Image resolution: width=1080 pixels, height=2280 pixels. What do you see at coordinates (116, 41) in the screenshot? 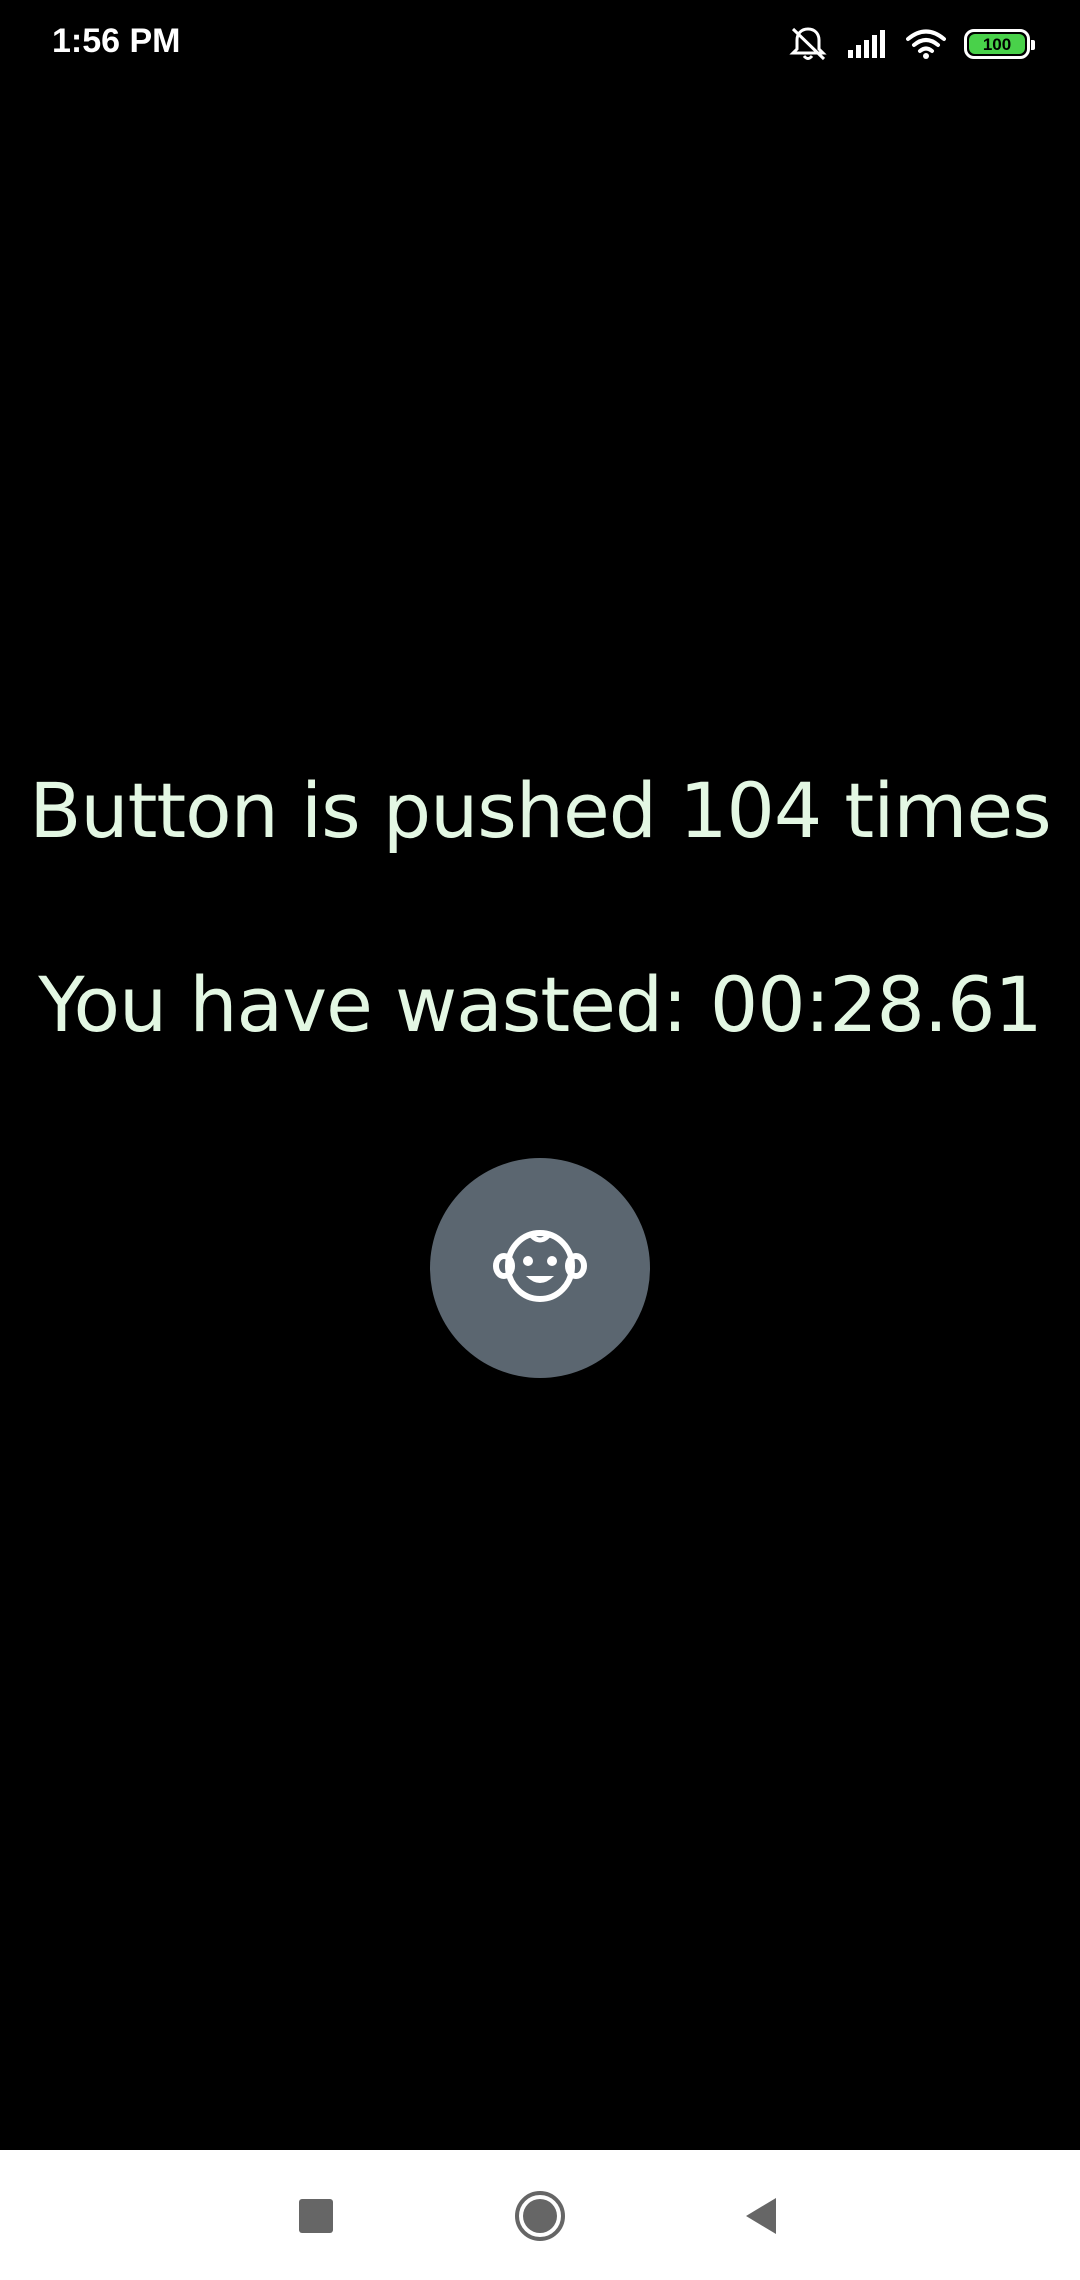
I see `status-time: 1:56 PM` at bounding box center [116, 41].